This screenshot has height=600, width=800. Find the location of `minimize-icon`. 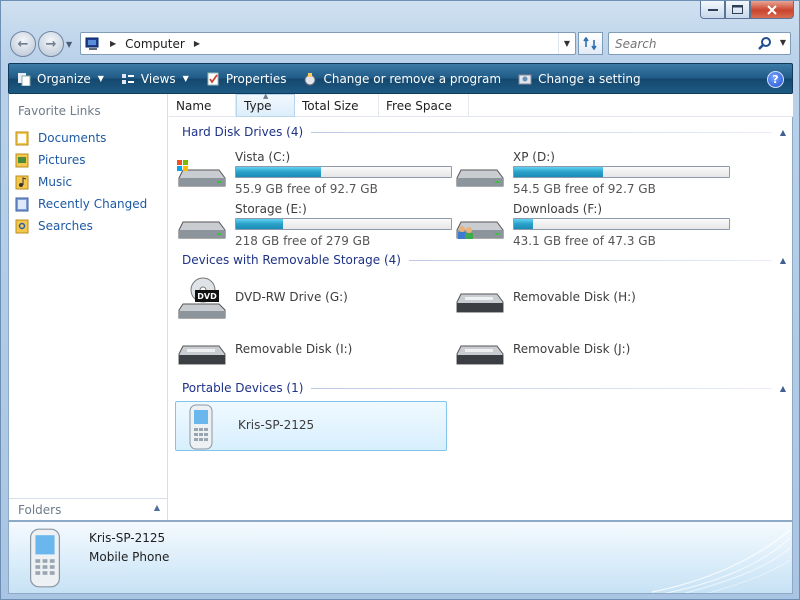

minimize-icon is located at coordinates (712, 9).